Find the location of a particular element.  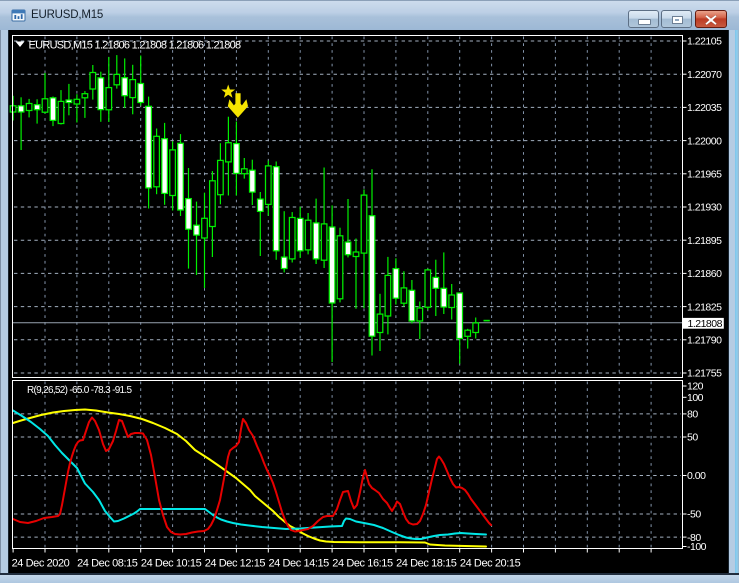

svg-text: 1.21930 is located at coordinates (704, 208).